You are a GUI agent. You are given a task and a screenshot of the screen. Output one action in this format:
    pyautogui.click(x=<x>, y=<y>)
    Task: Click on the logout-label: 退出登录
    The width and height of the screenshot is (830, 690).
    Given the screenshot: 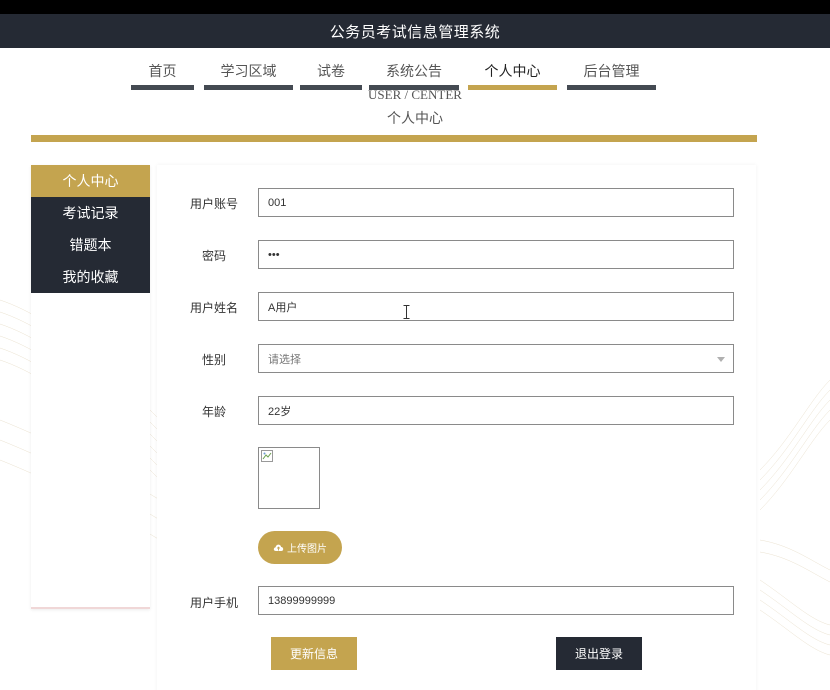 What is the action you would take?
    pyautogui.click(x=598, y=654)
    